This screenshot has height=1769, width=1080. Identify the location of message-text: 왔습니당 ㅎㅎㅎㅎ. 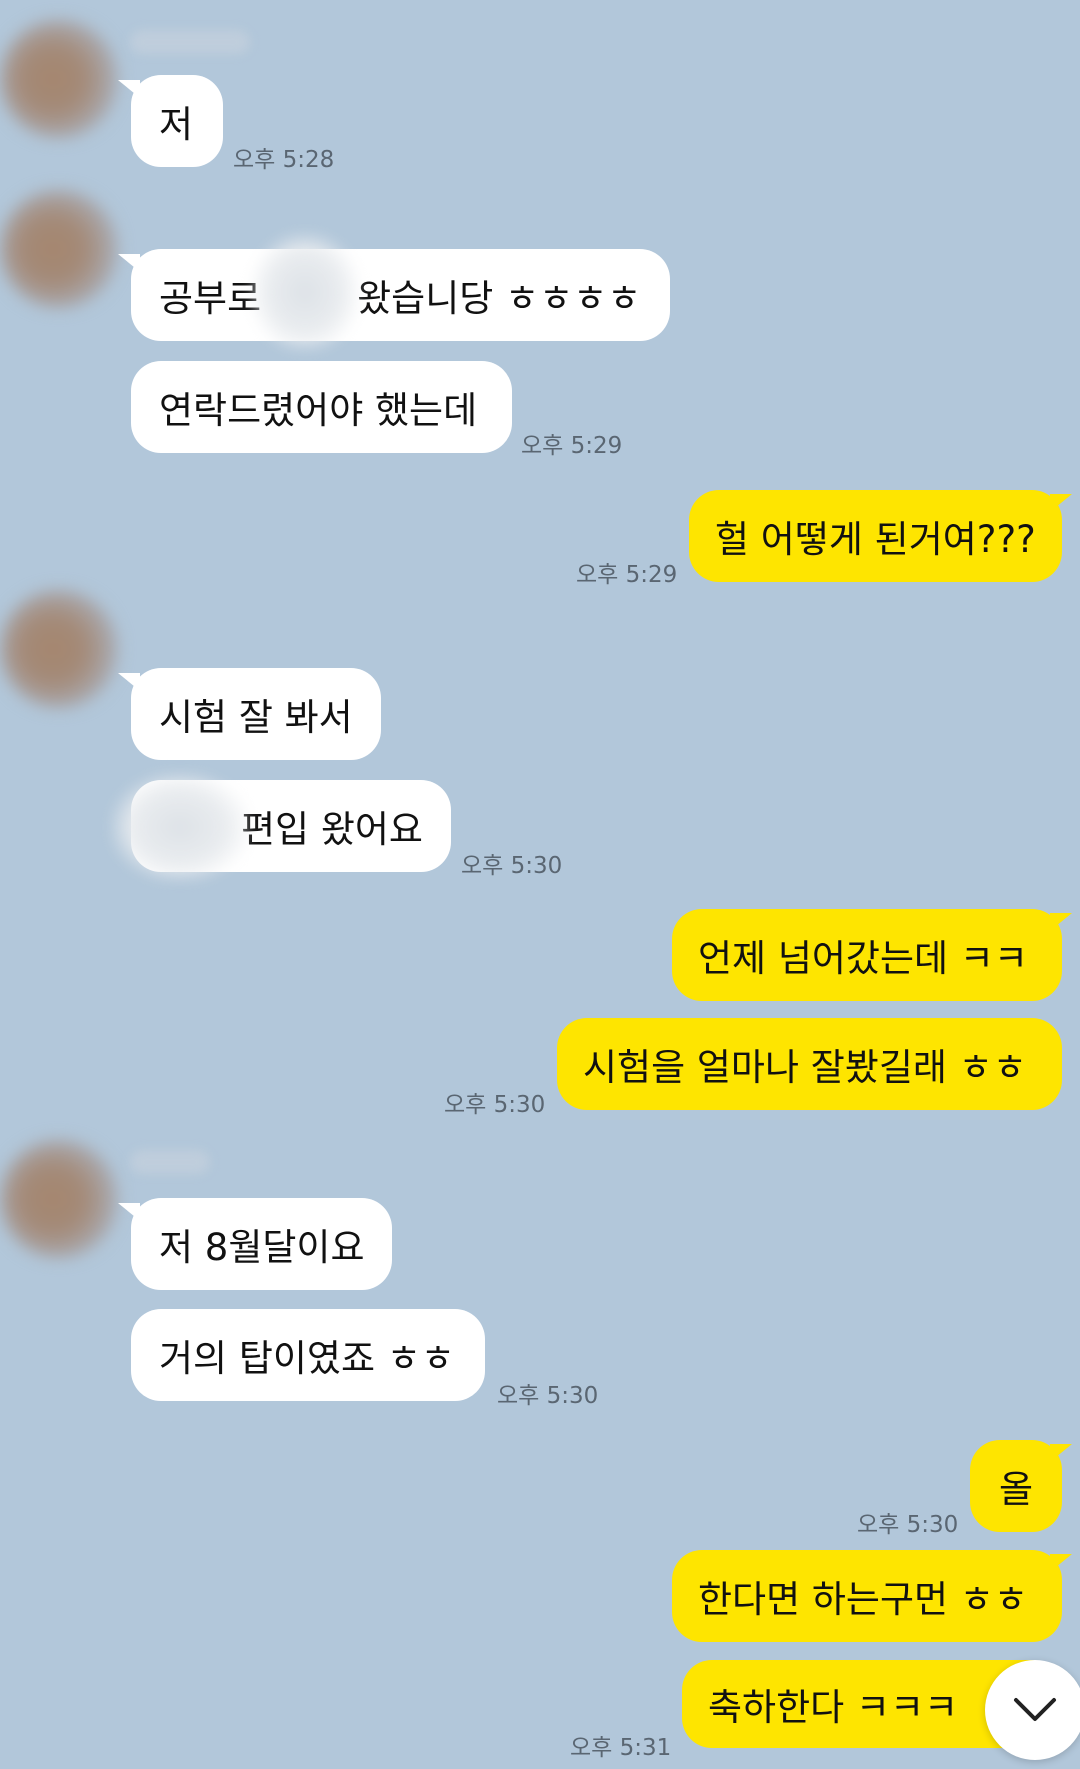
(499, 298).